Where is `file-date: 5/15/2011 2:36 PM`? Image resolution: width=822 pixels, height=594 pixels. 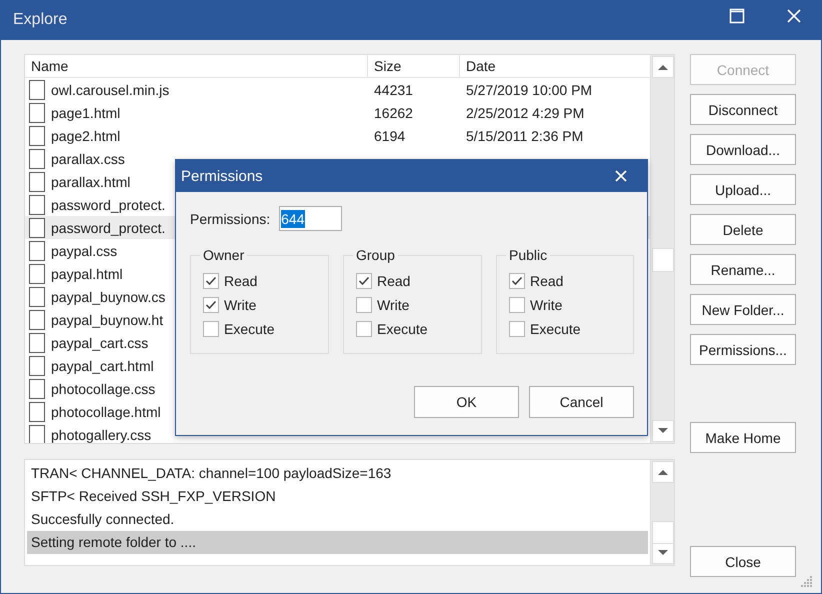 file-date: 5/15/2011 2:36 PM is located at coordinates (525, 136).